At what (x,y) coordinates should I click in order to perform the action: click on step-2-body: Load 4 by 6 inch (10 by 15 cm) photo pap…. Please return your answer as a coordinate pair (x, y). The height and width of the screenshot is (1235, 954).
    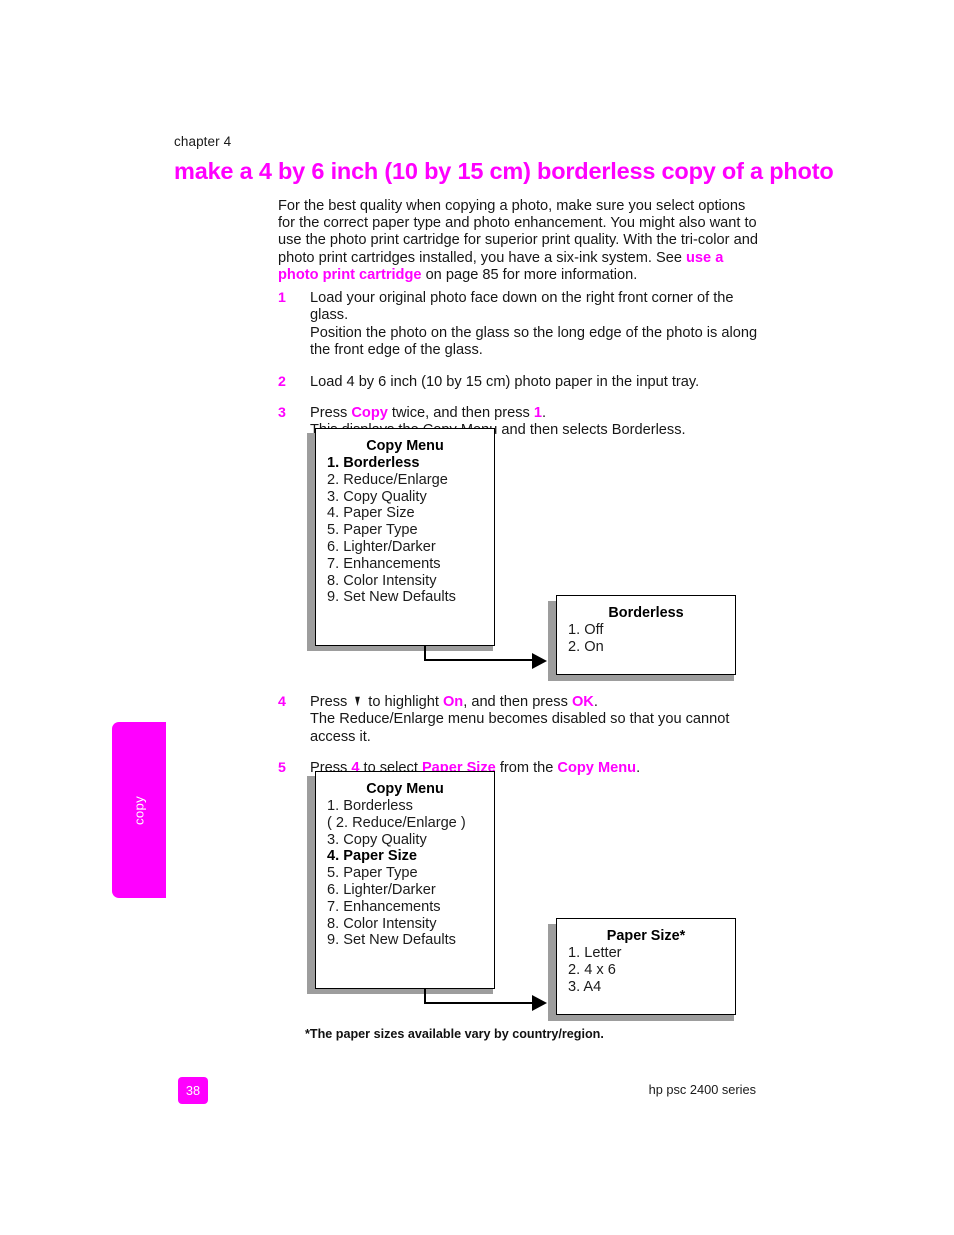
    Looking at the image, I should click on (539, 382).